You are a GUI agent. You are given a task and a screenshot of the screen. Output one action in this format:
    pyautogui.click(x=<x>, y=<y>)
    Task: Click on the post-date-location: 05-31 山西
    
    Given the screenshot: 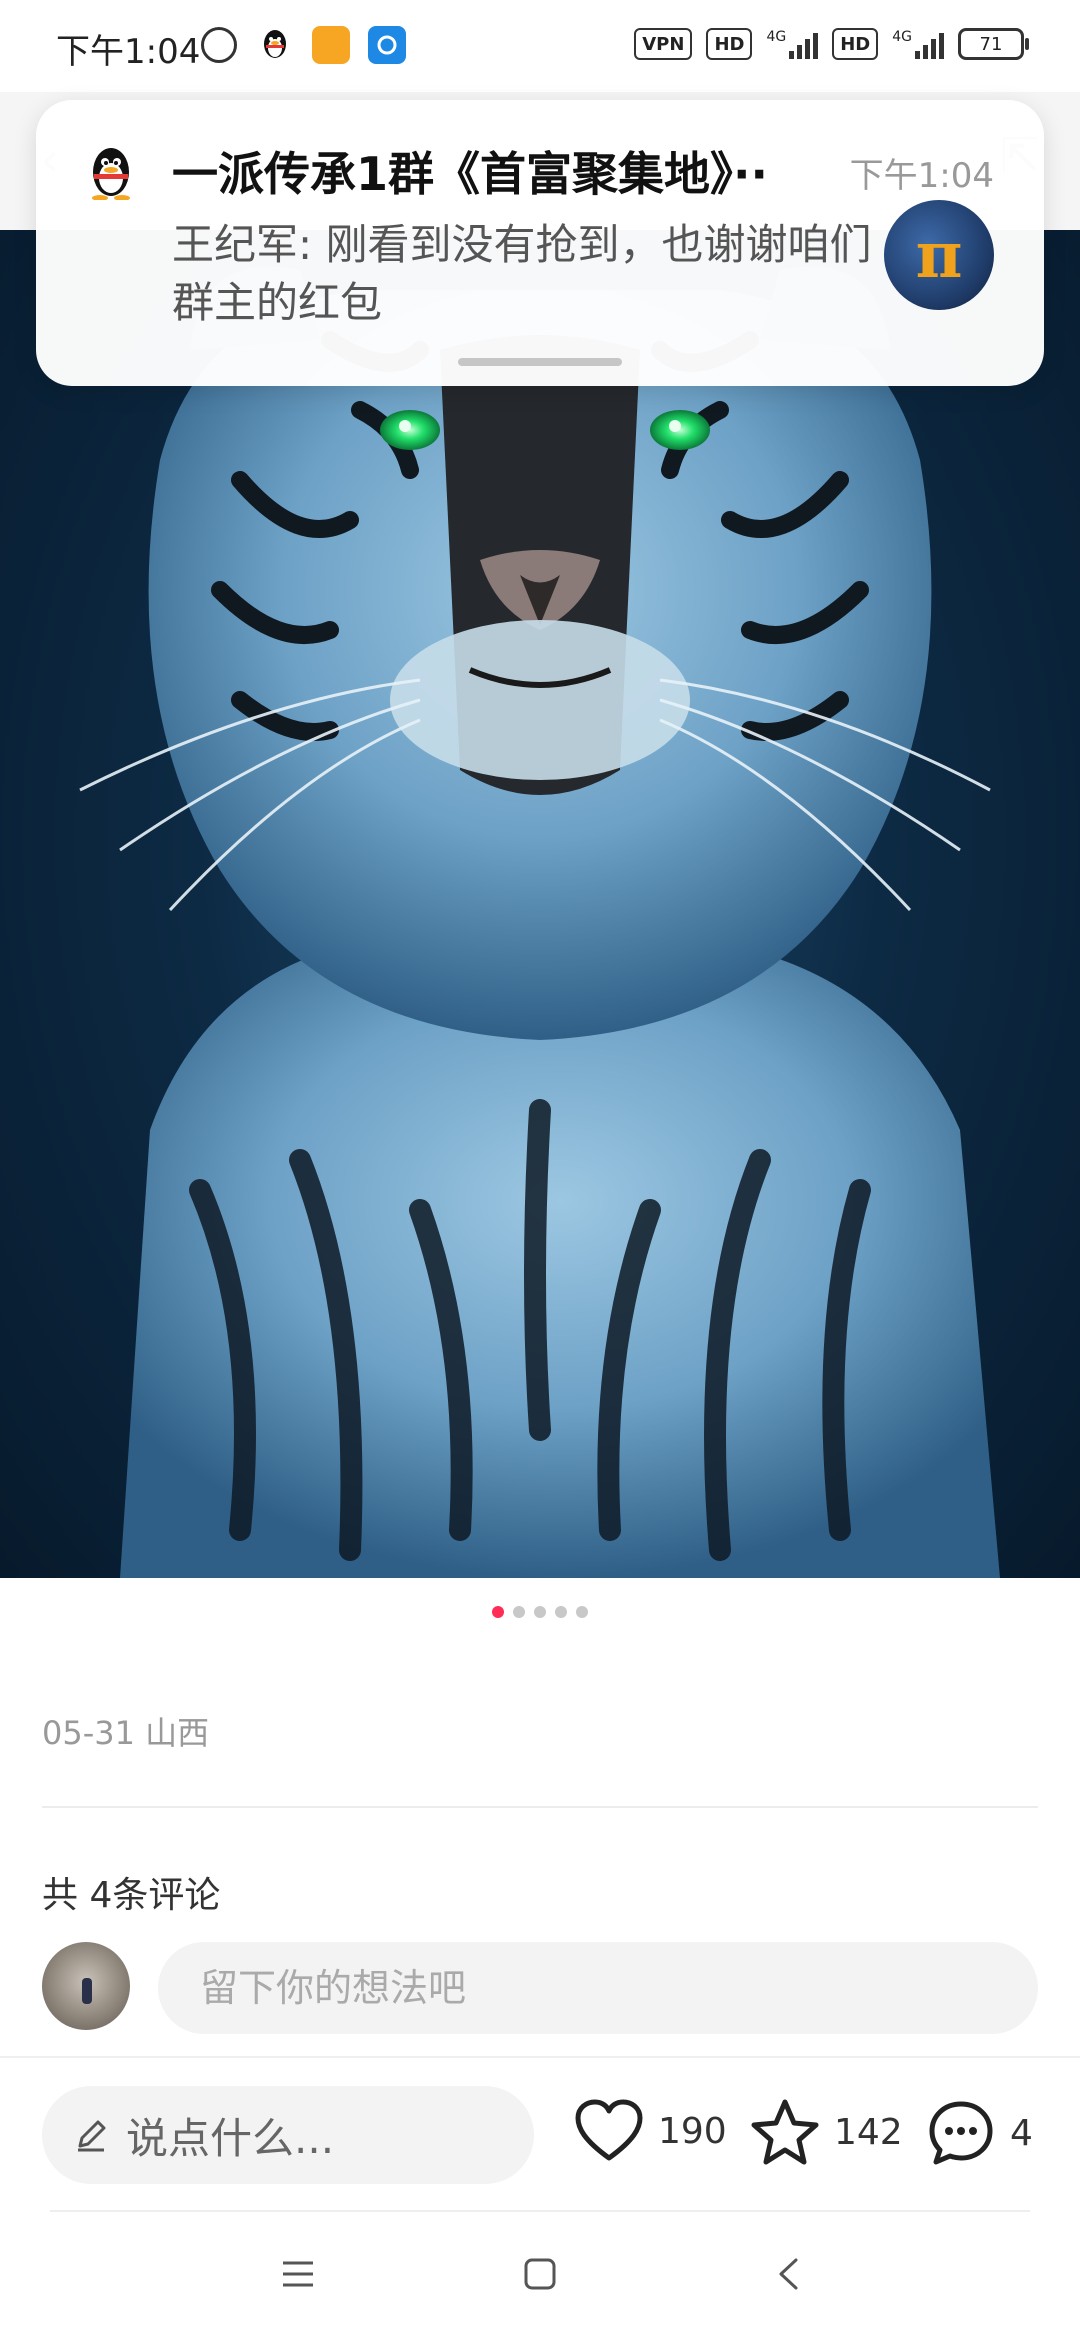 What is the action you would take?
    pyautogui.click(x=126, y=1733)
    